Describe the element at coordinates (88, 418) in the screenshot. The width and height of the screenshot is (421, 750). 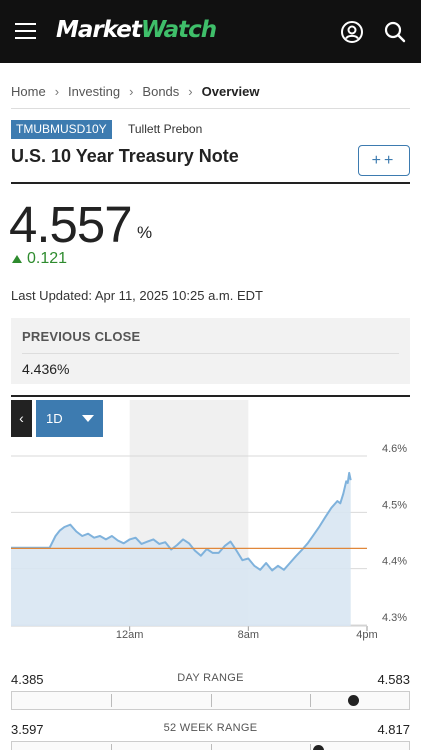
I see `caret-down-icon` at that location.